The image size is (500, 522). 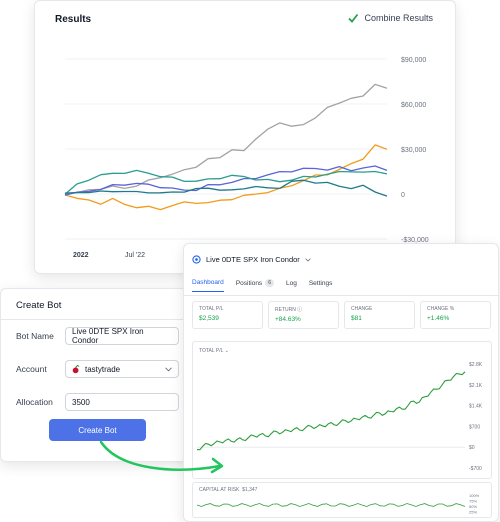 What do you see at coordinates (331, 411) in the screenshot?
I see `pl-line` at bounding box center [331, 411].